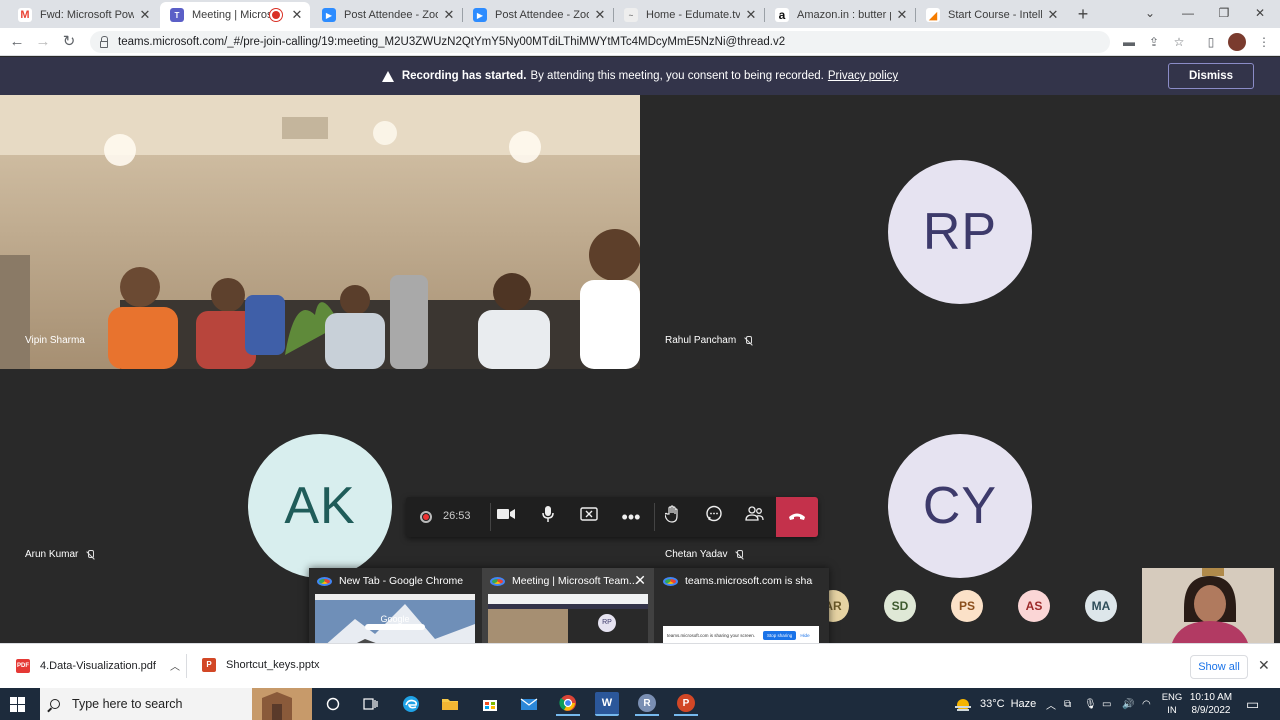 Image resolution: width=1280 pixels, height=720 pixels. Describe the element at coordinates (1219, 667) in the screenshot. I see `show-all-button: Show all` at that location.